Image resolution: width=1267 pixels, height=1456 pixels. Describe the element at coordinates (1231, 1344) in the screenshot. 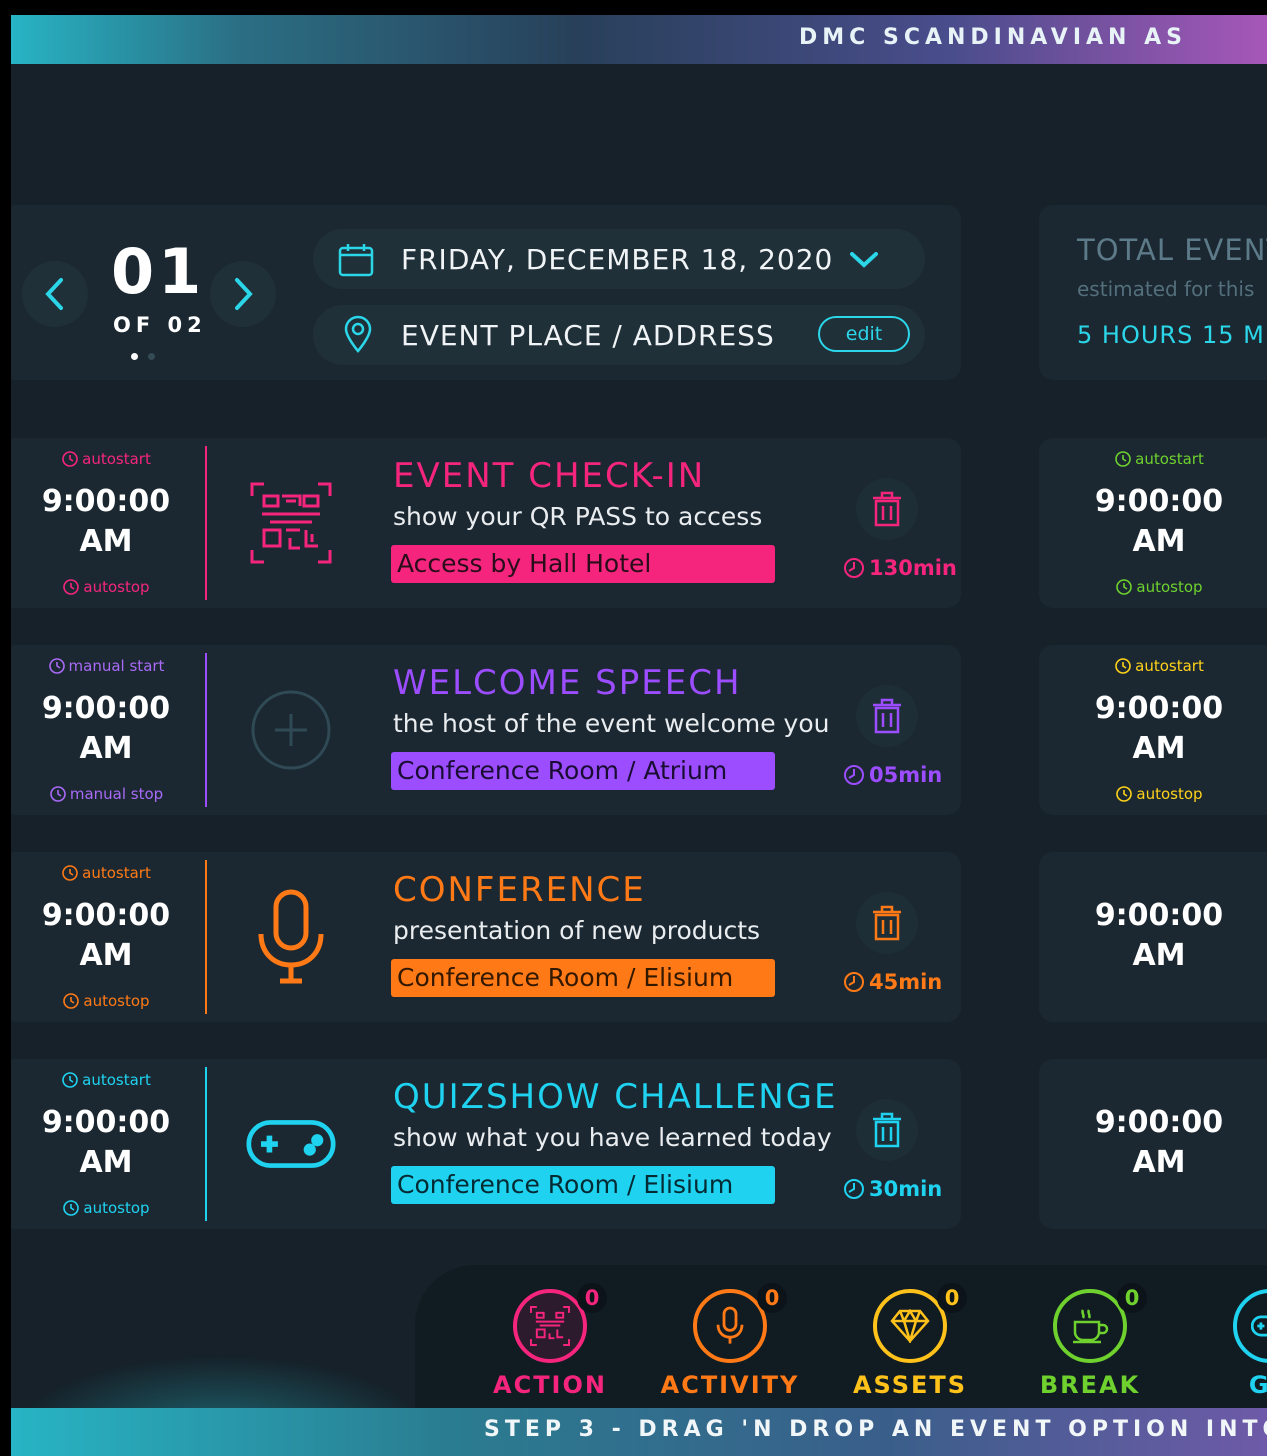

I see `tool-game: GA` at that location.